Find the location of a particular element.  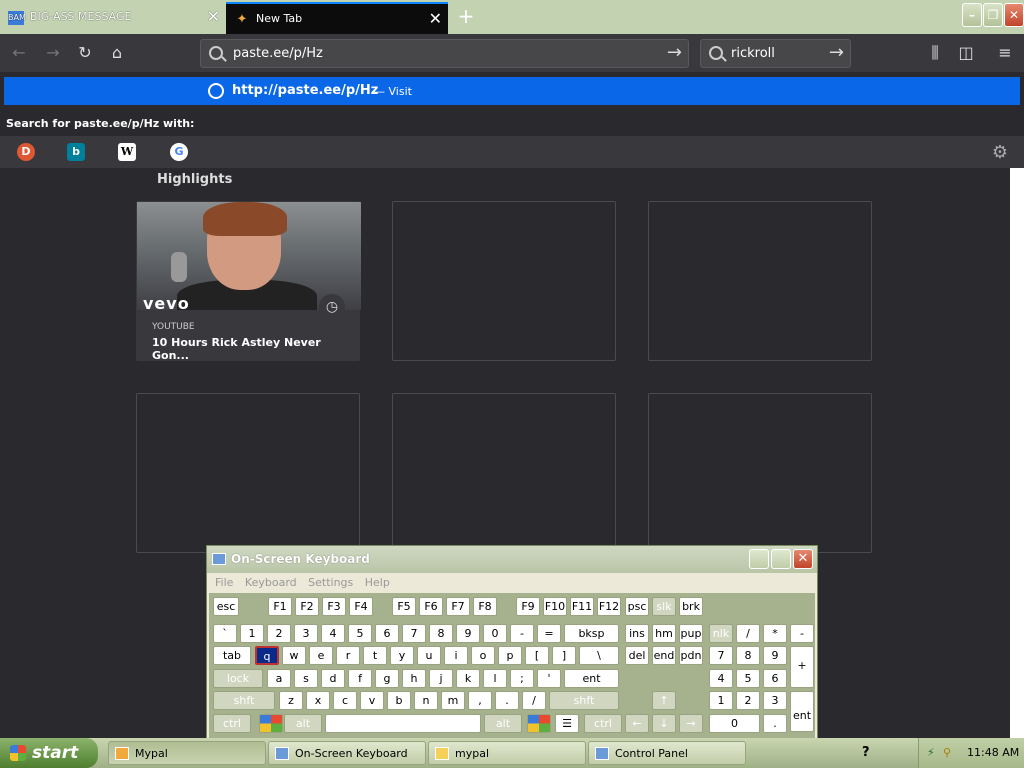

osk-key-F2: F2 is located at coordinates (307, 606).